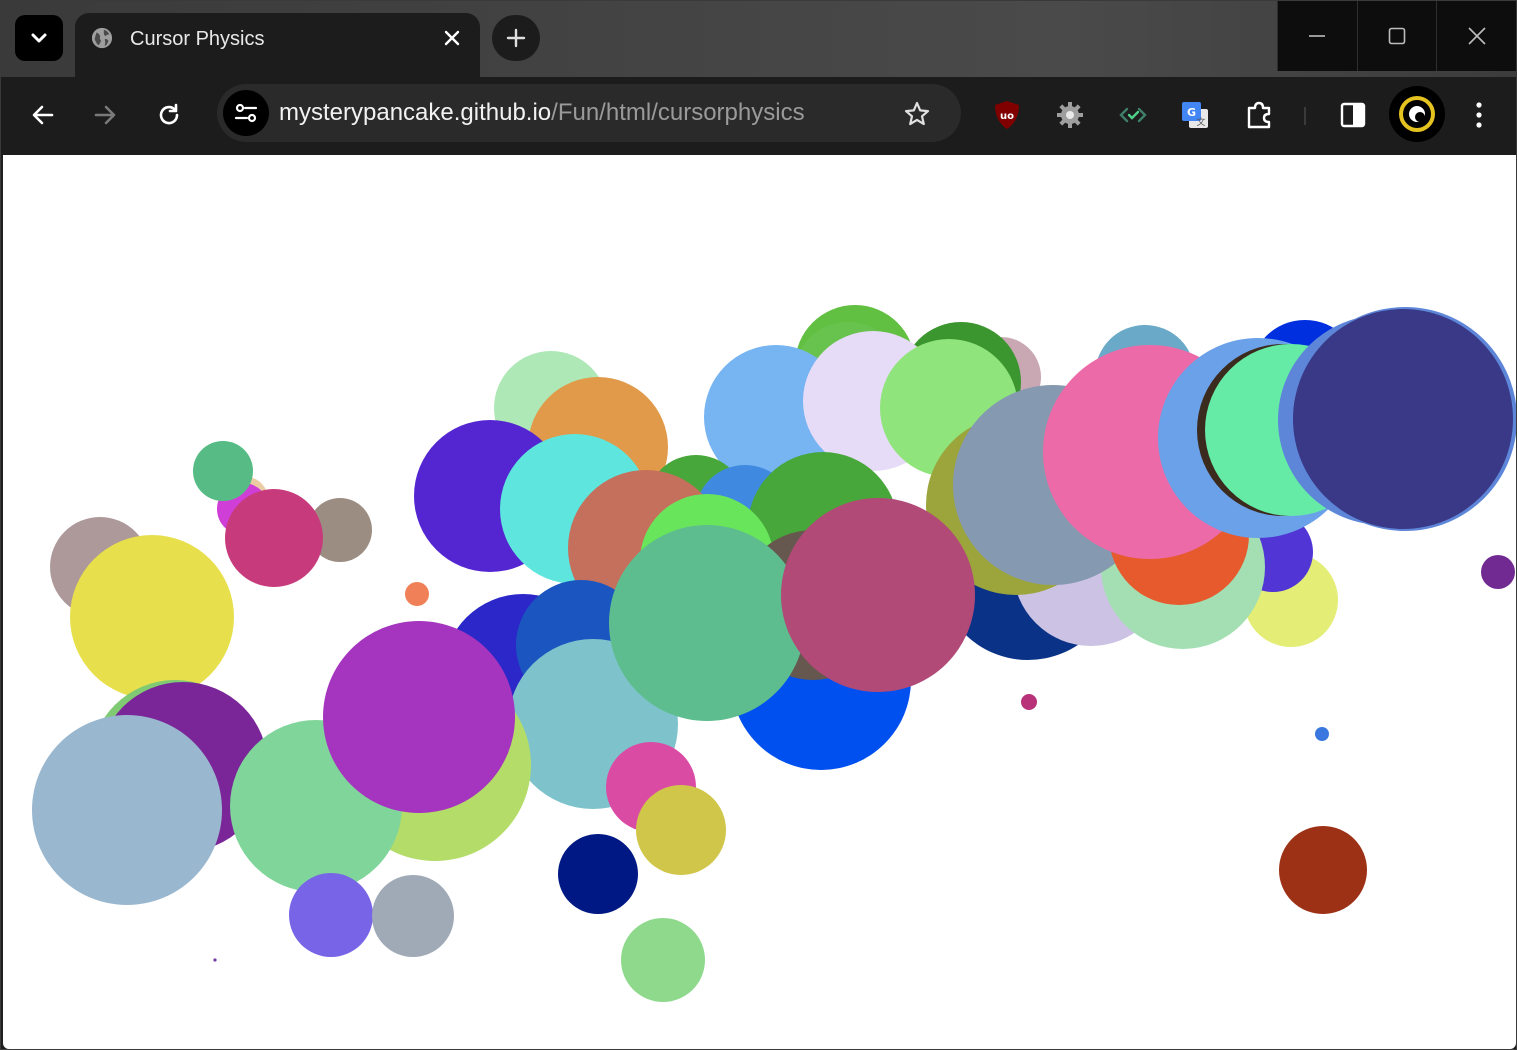 The image size is (1517, 1050). What do you see at coordinates (759, 39) in the screenshot?
I see `title-bar: Cursor Physics` at bounding box center [759, 39].